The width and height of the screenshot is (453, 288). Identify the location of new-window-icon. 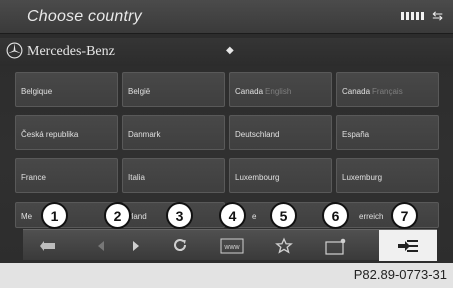
(335, 246).